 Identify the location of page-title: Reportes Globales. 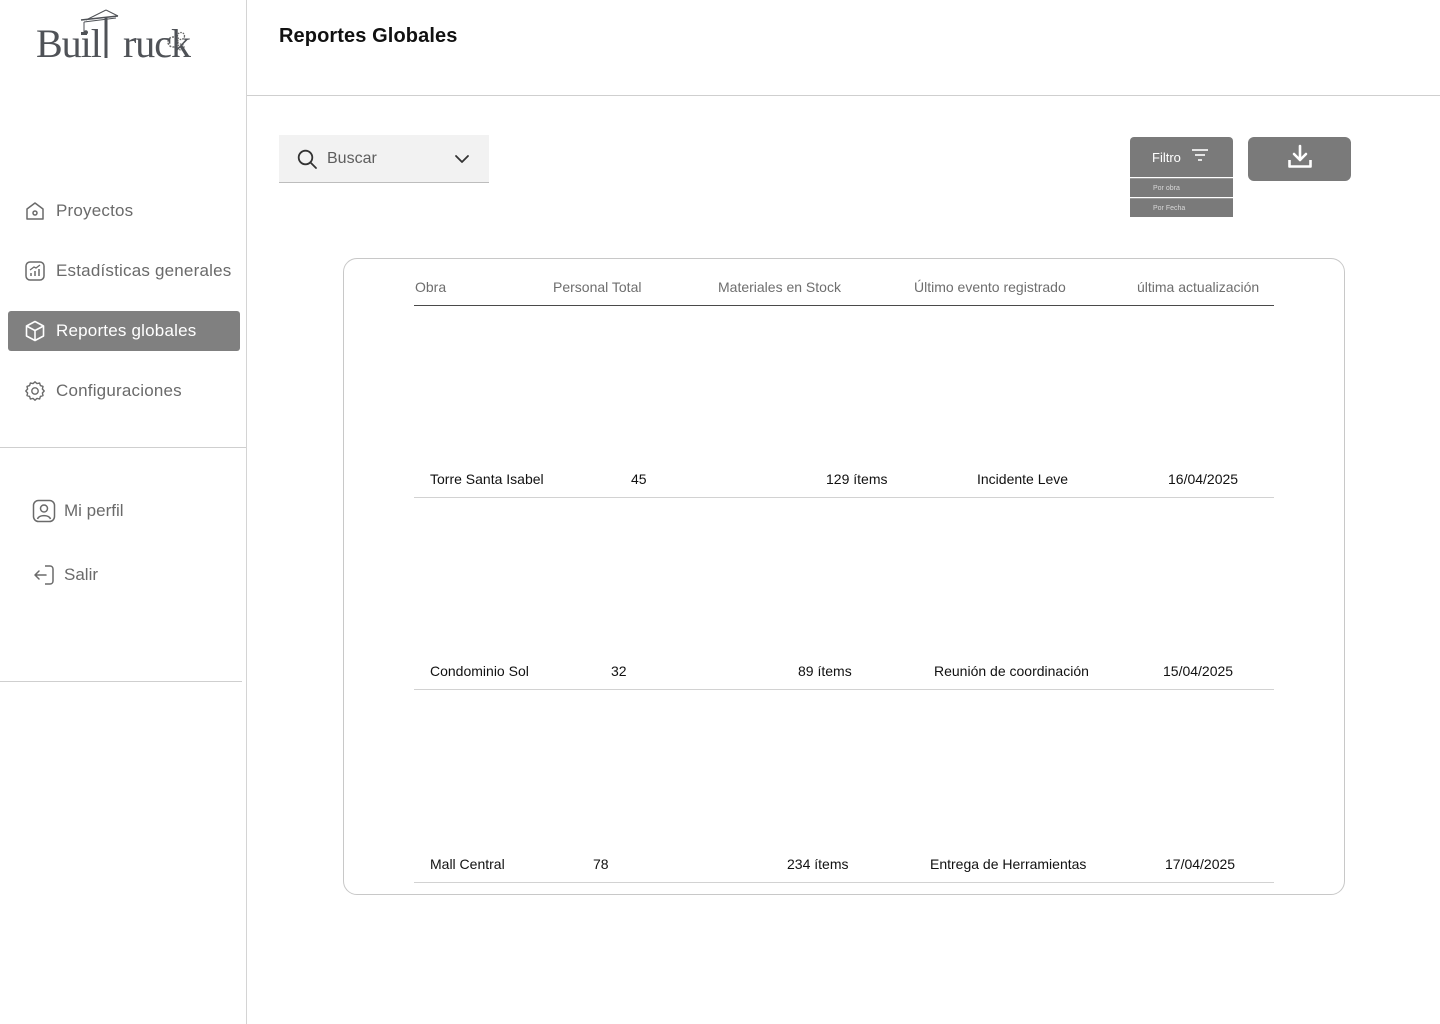
(368, 36).